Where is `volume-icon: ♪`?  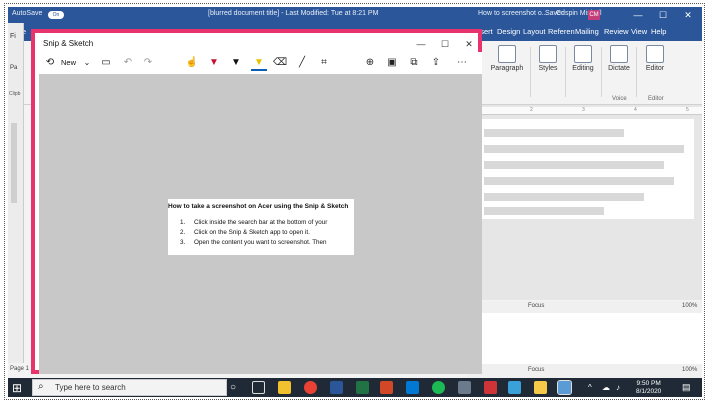
volume-icon: ♪ is located at coordinates (622, 387).